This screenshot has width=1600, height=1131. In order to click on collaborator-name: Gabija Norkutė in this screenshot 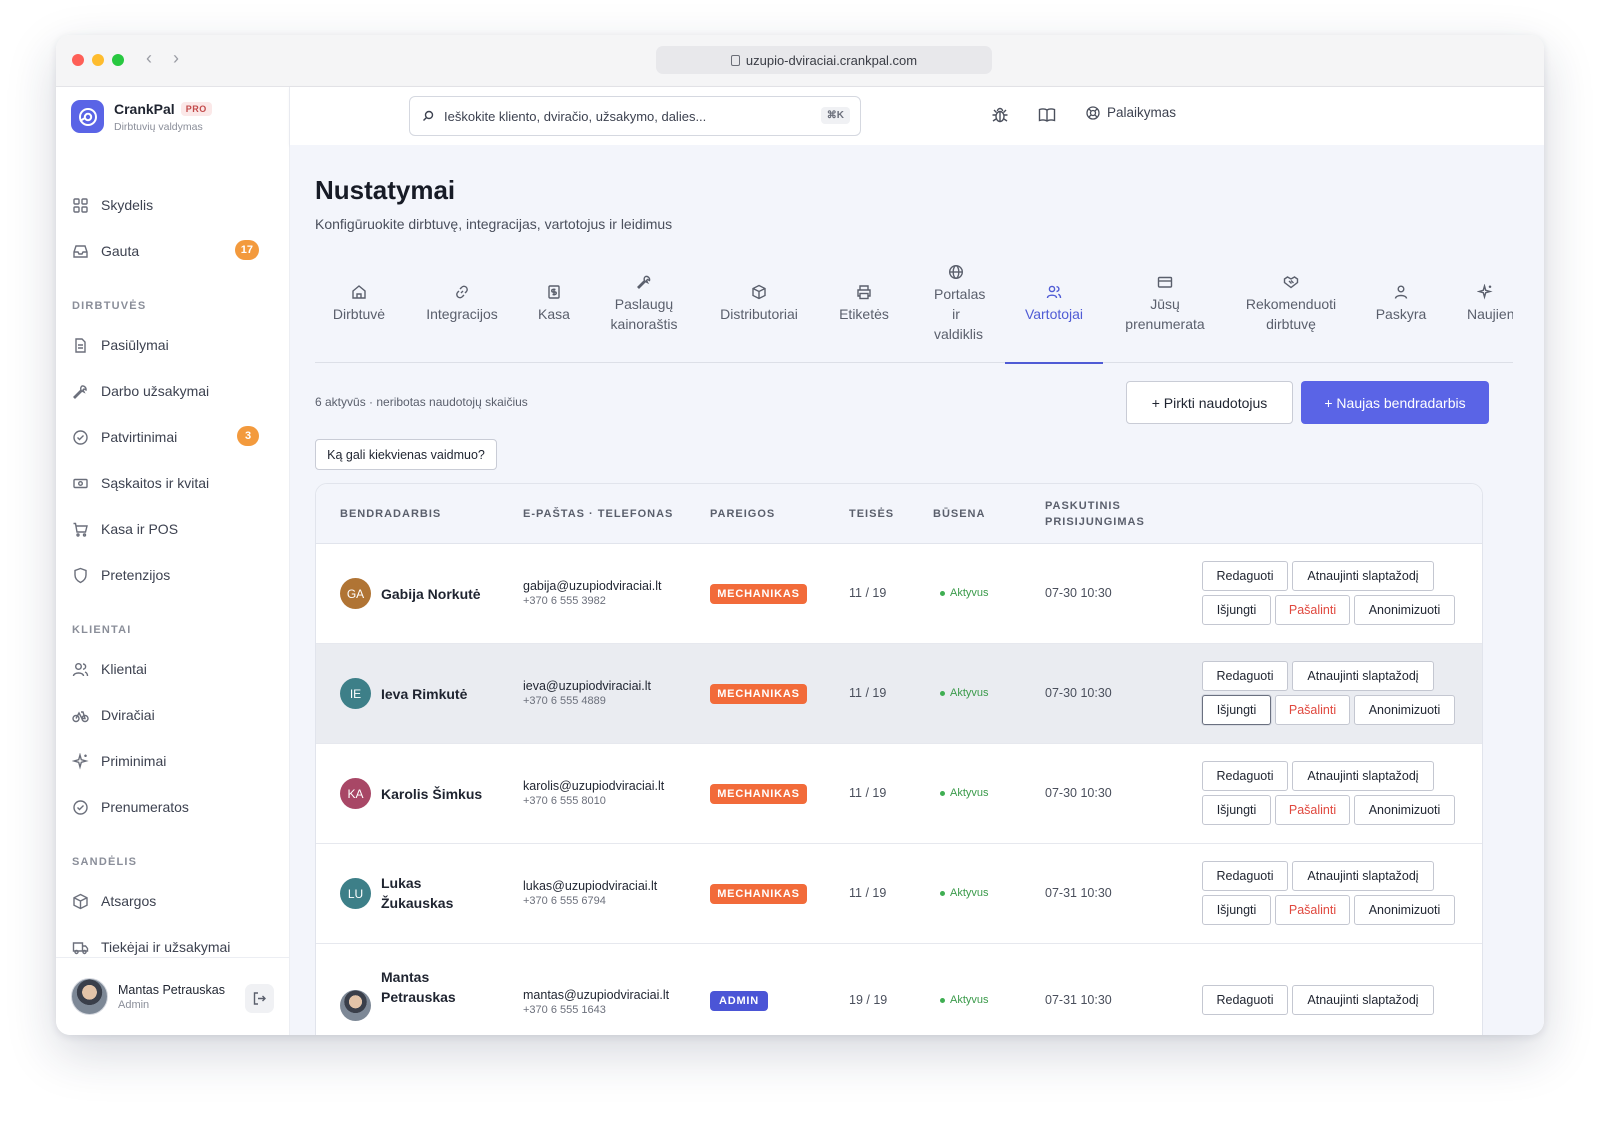, I will do `click(431, 594)`.